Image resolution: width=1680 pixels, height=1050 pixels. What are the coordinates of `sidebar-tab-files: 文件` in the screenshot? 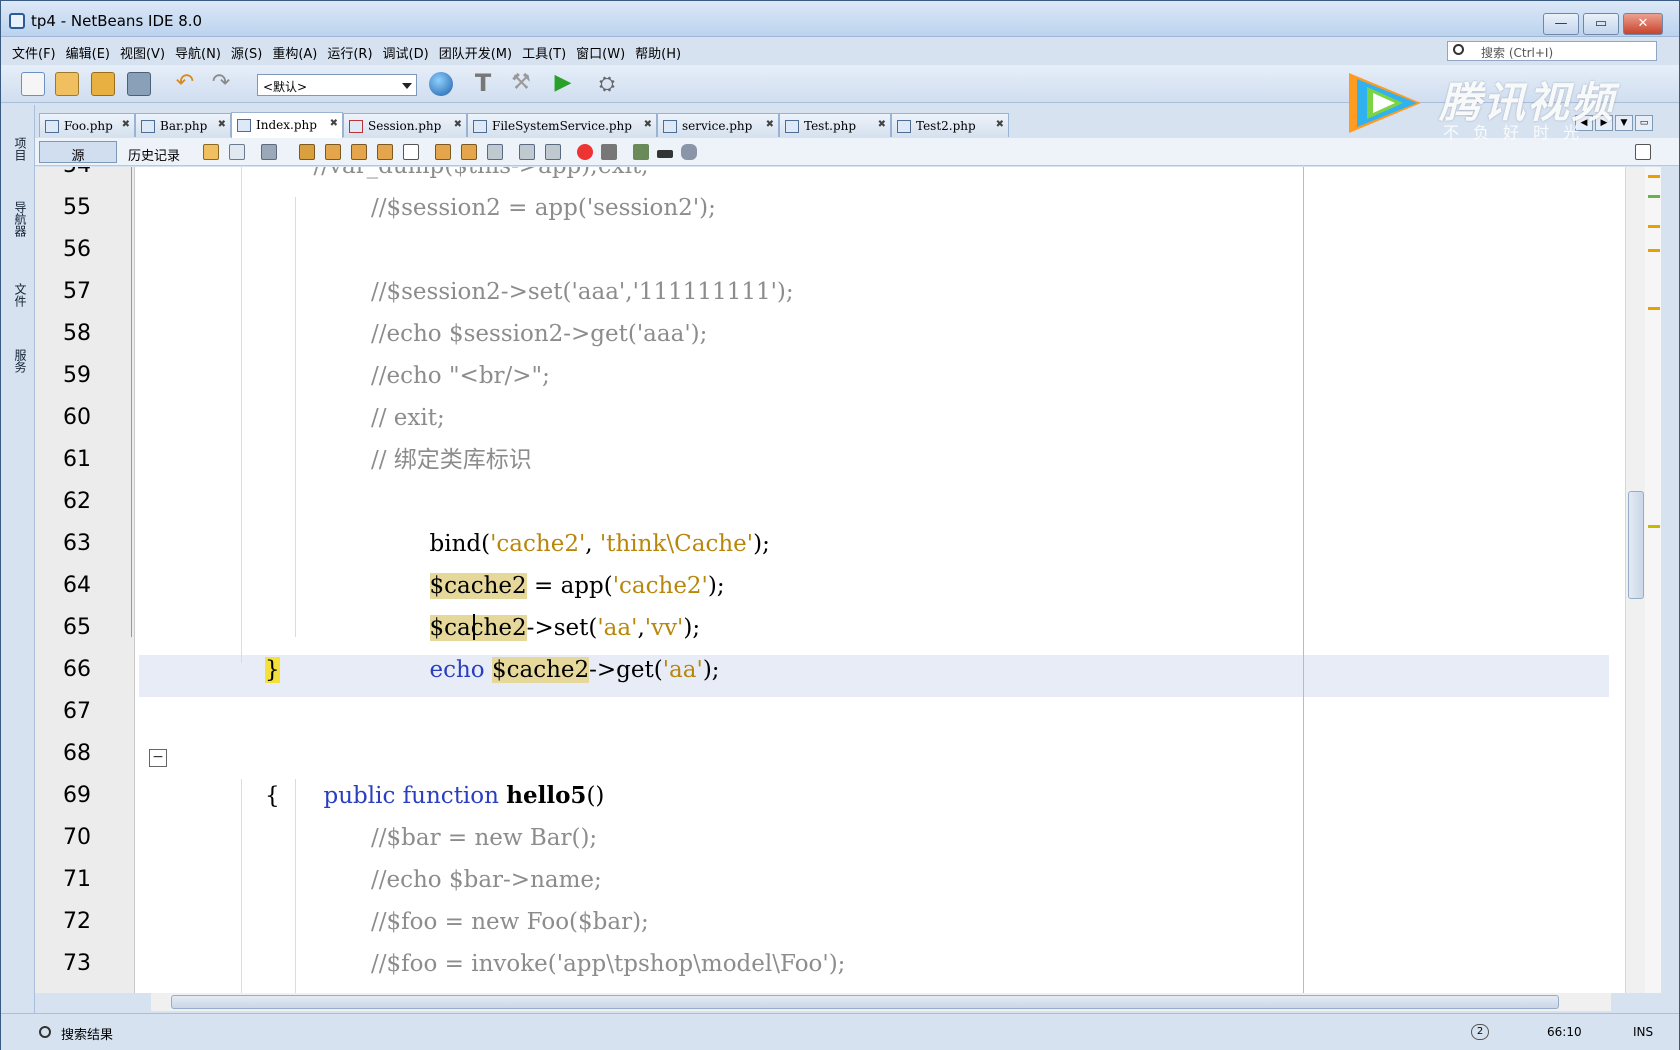 It's located at (19, 295).